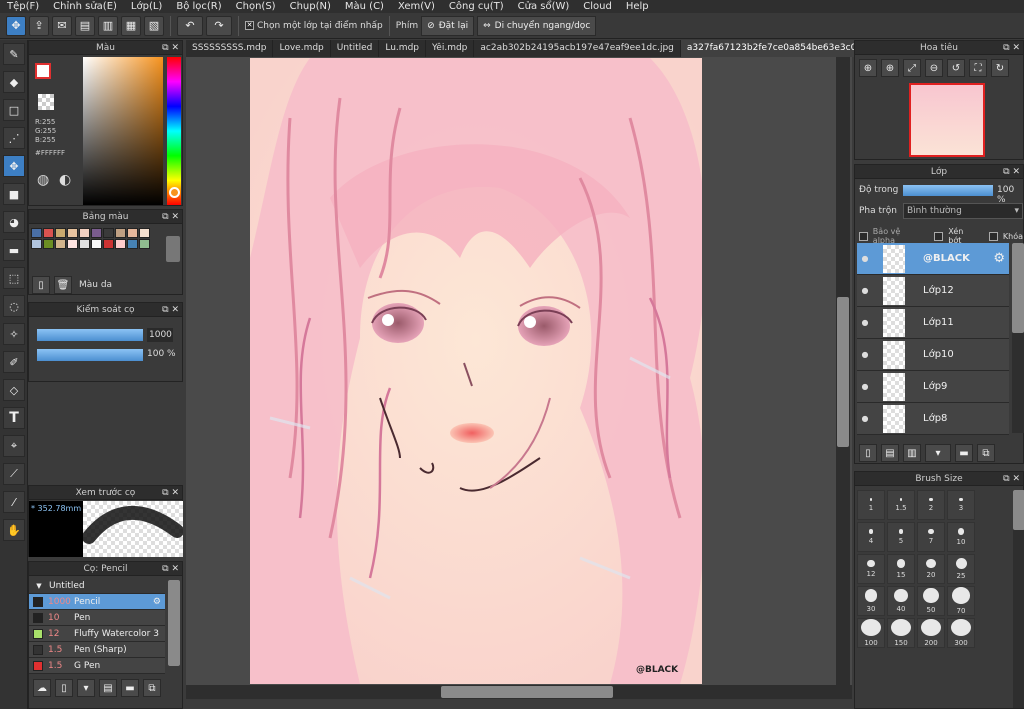 Image resolution: width=1024 pixels, height=709 pixels. What do you see at coordinates (14, 54) in the screenshot?
I see `brush-tool-icon: ✎` at bounding box center [14, 54].